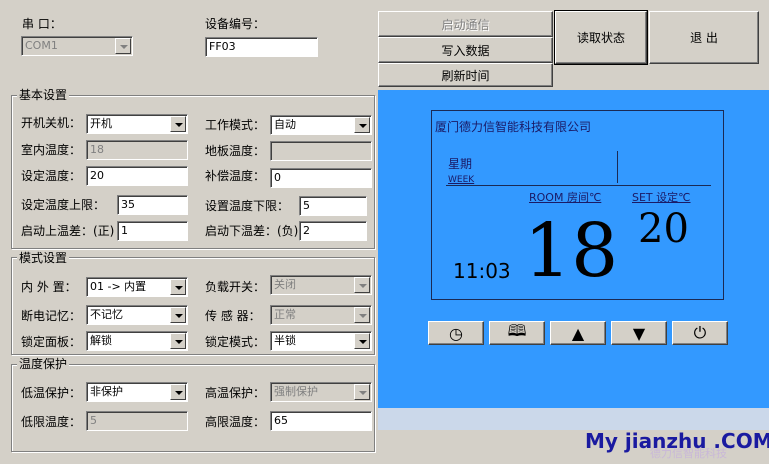  Describe the element at coordinates (704, 37) in the screenshot. I see `exit-button: 退 出` at that location.